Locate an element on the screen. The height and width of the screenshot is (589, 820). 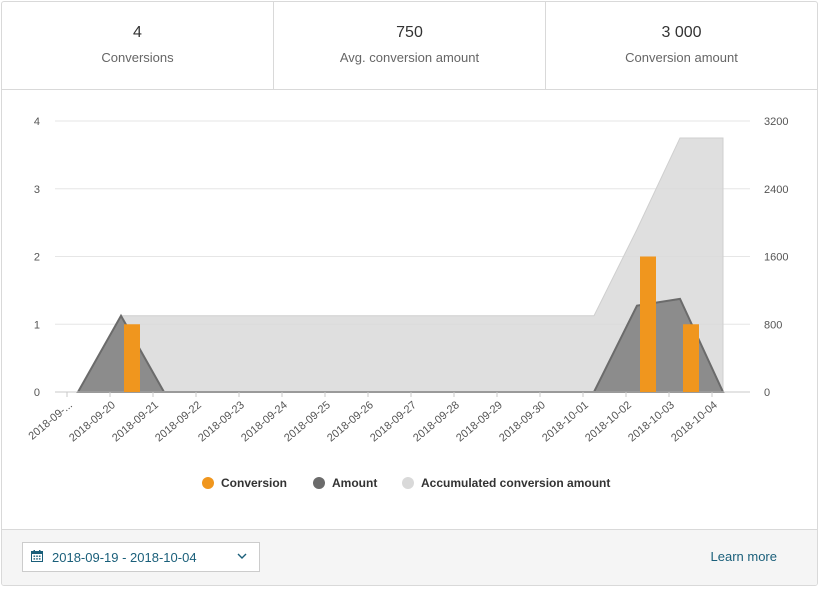
stat-value: 750 is located at coordinates (409, 32).